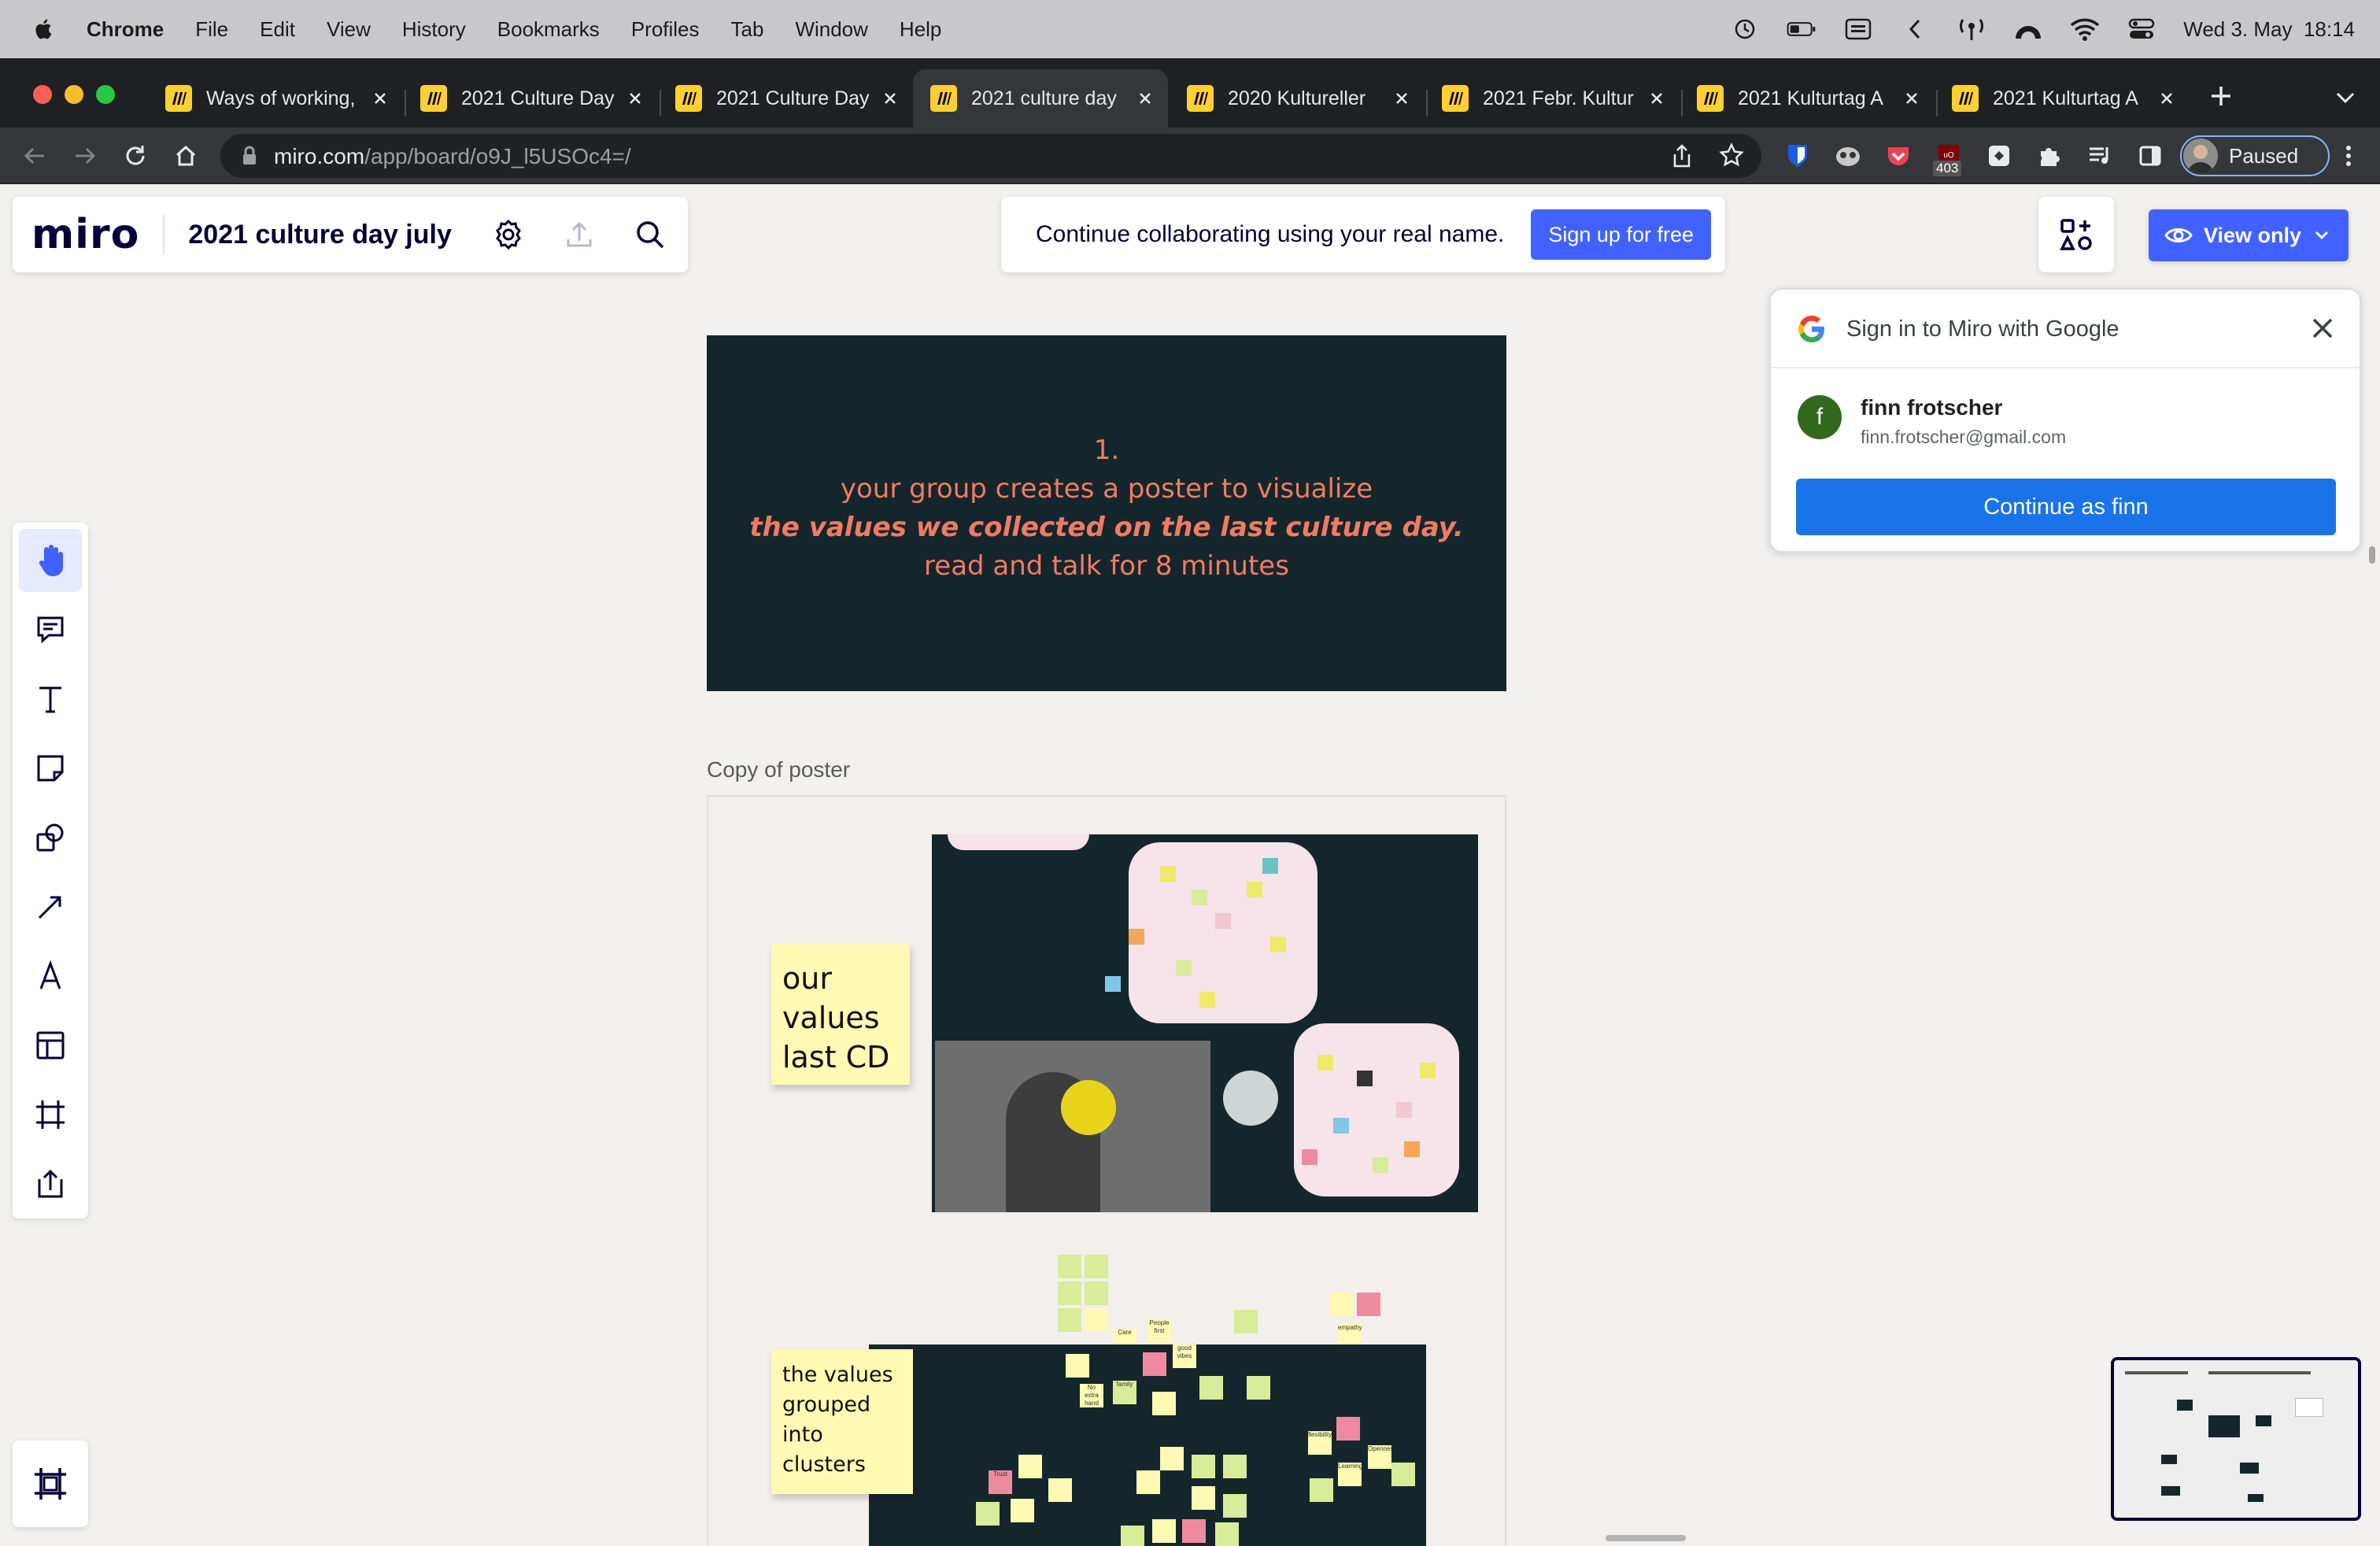  I want to click on zoom-window-button, so click(105, 95).